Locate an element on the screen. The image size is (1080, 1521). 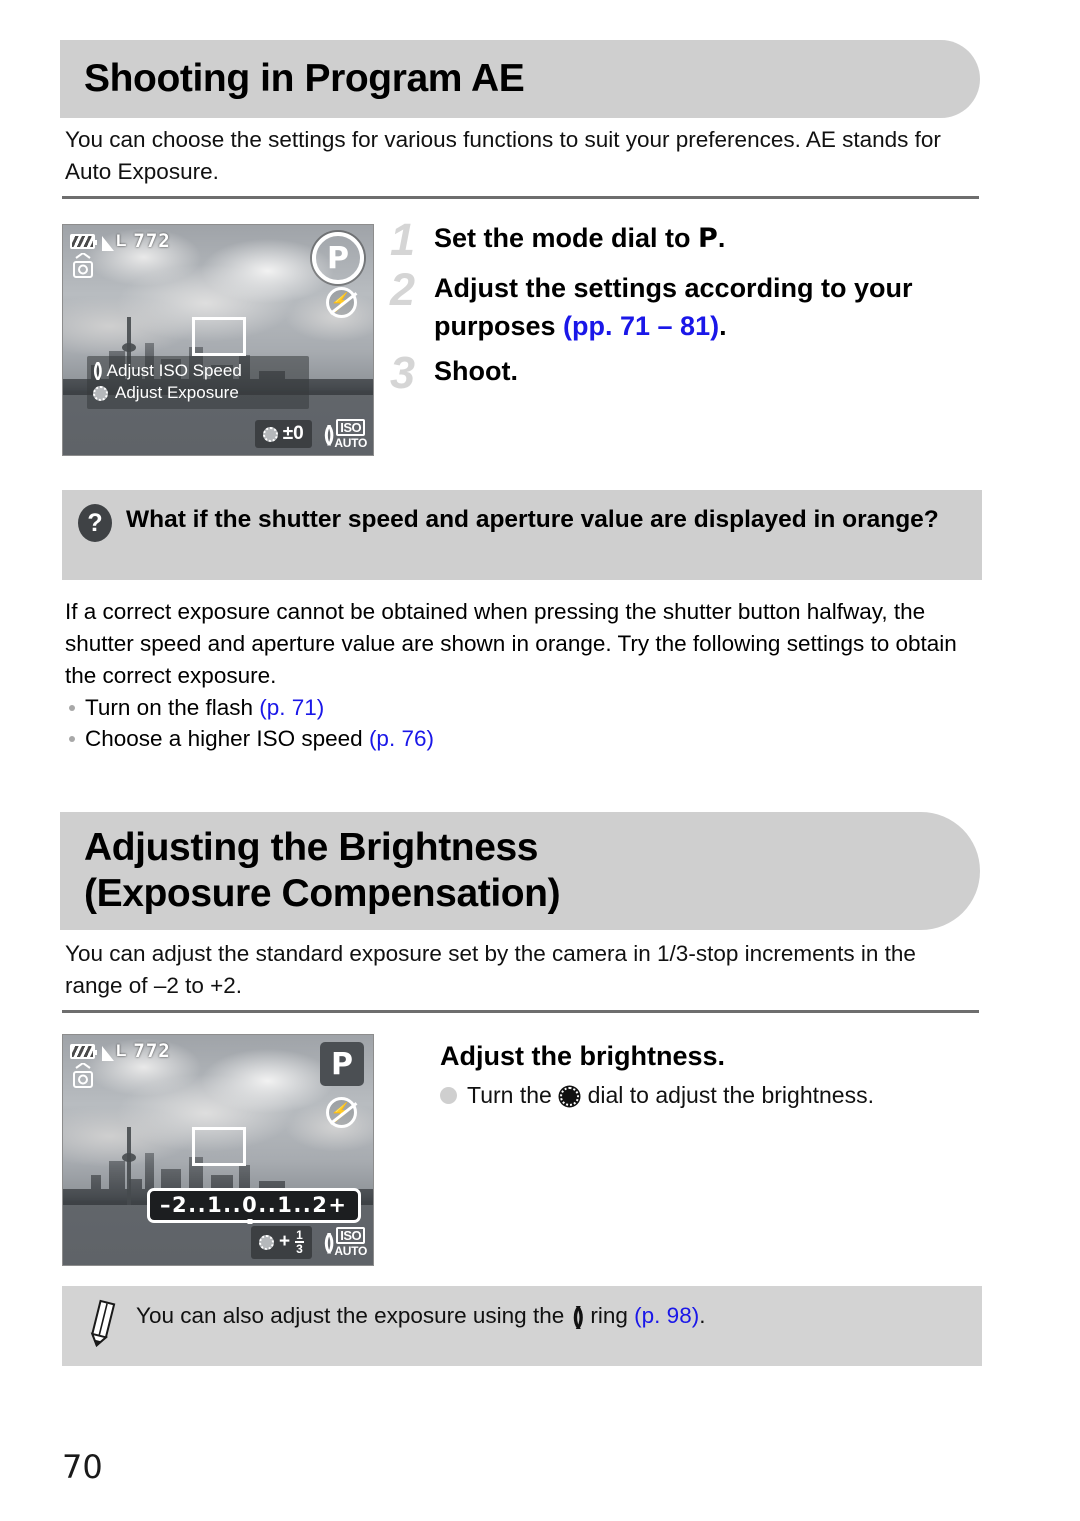
fraction-numerator: 1 is located at coordinates (299, 1235).